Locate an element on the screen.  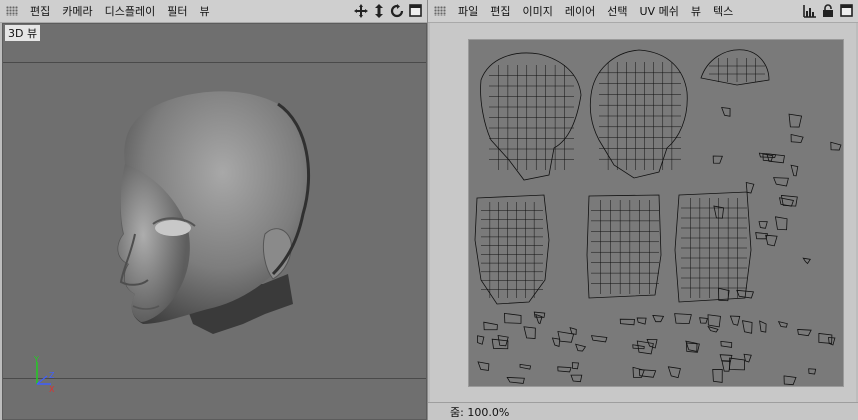
zoom-status: 줌: 100.0% is located at coordinates (480, 412).